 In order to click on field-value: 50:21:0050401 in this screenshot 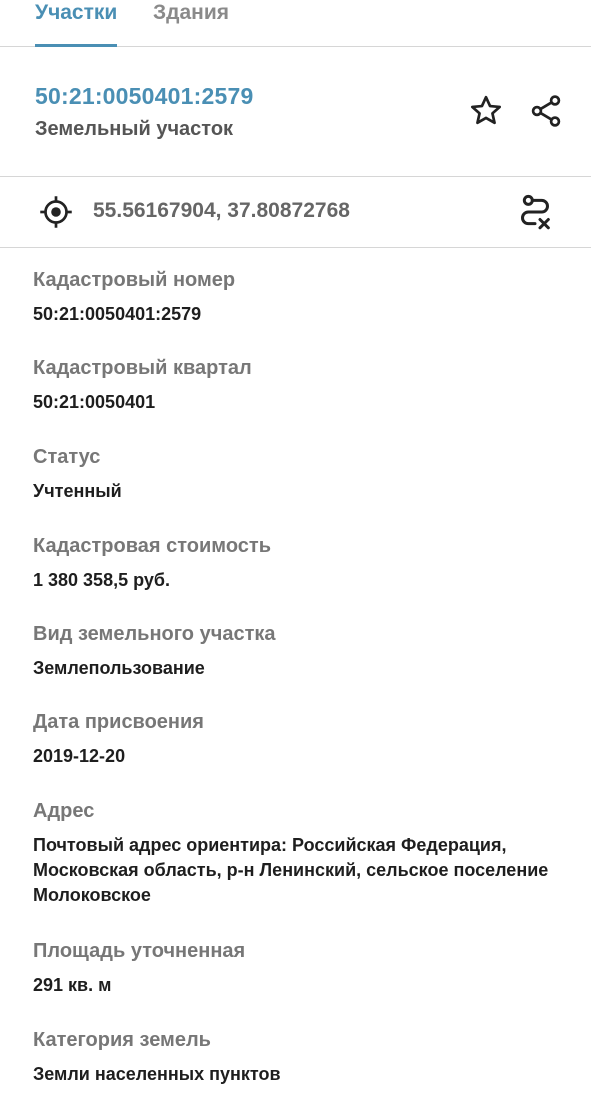, I will do `click(94, 402)`.